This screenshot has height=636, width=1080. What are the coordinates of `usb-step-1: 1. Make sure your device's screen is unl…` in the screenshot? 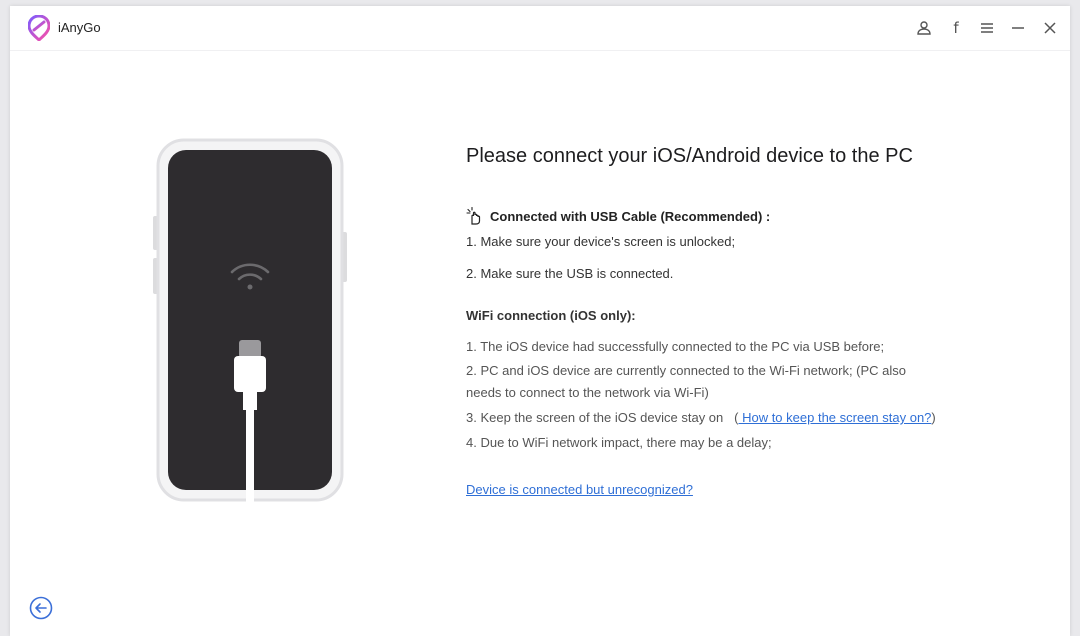 It's located at (601, 241).